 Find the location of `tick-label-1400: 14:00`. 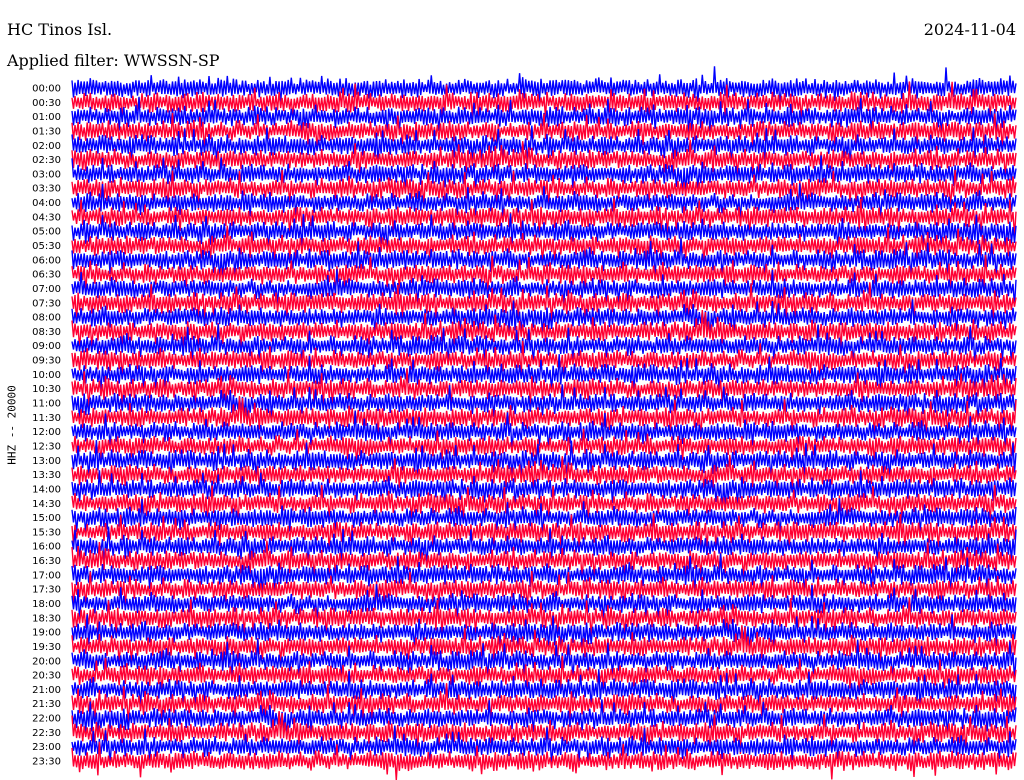

tick-label-1400: 14:00 is located at coordinates (46, 489).